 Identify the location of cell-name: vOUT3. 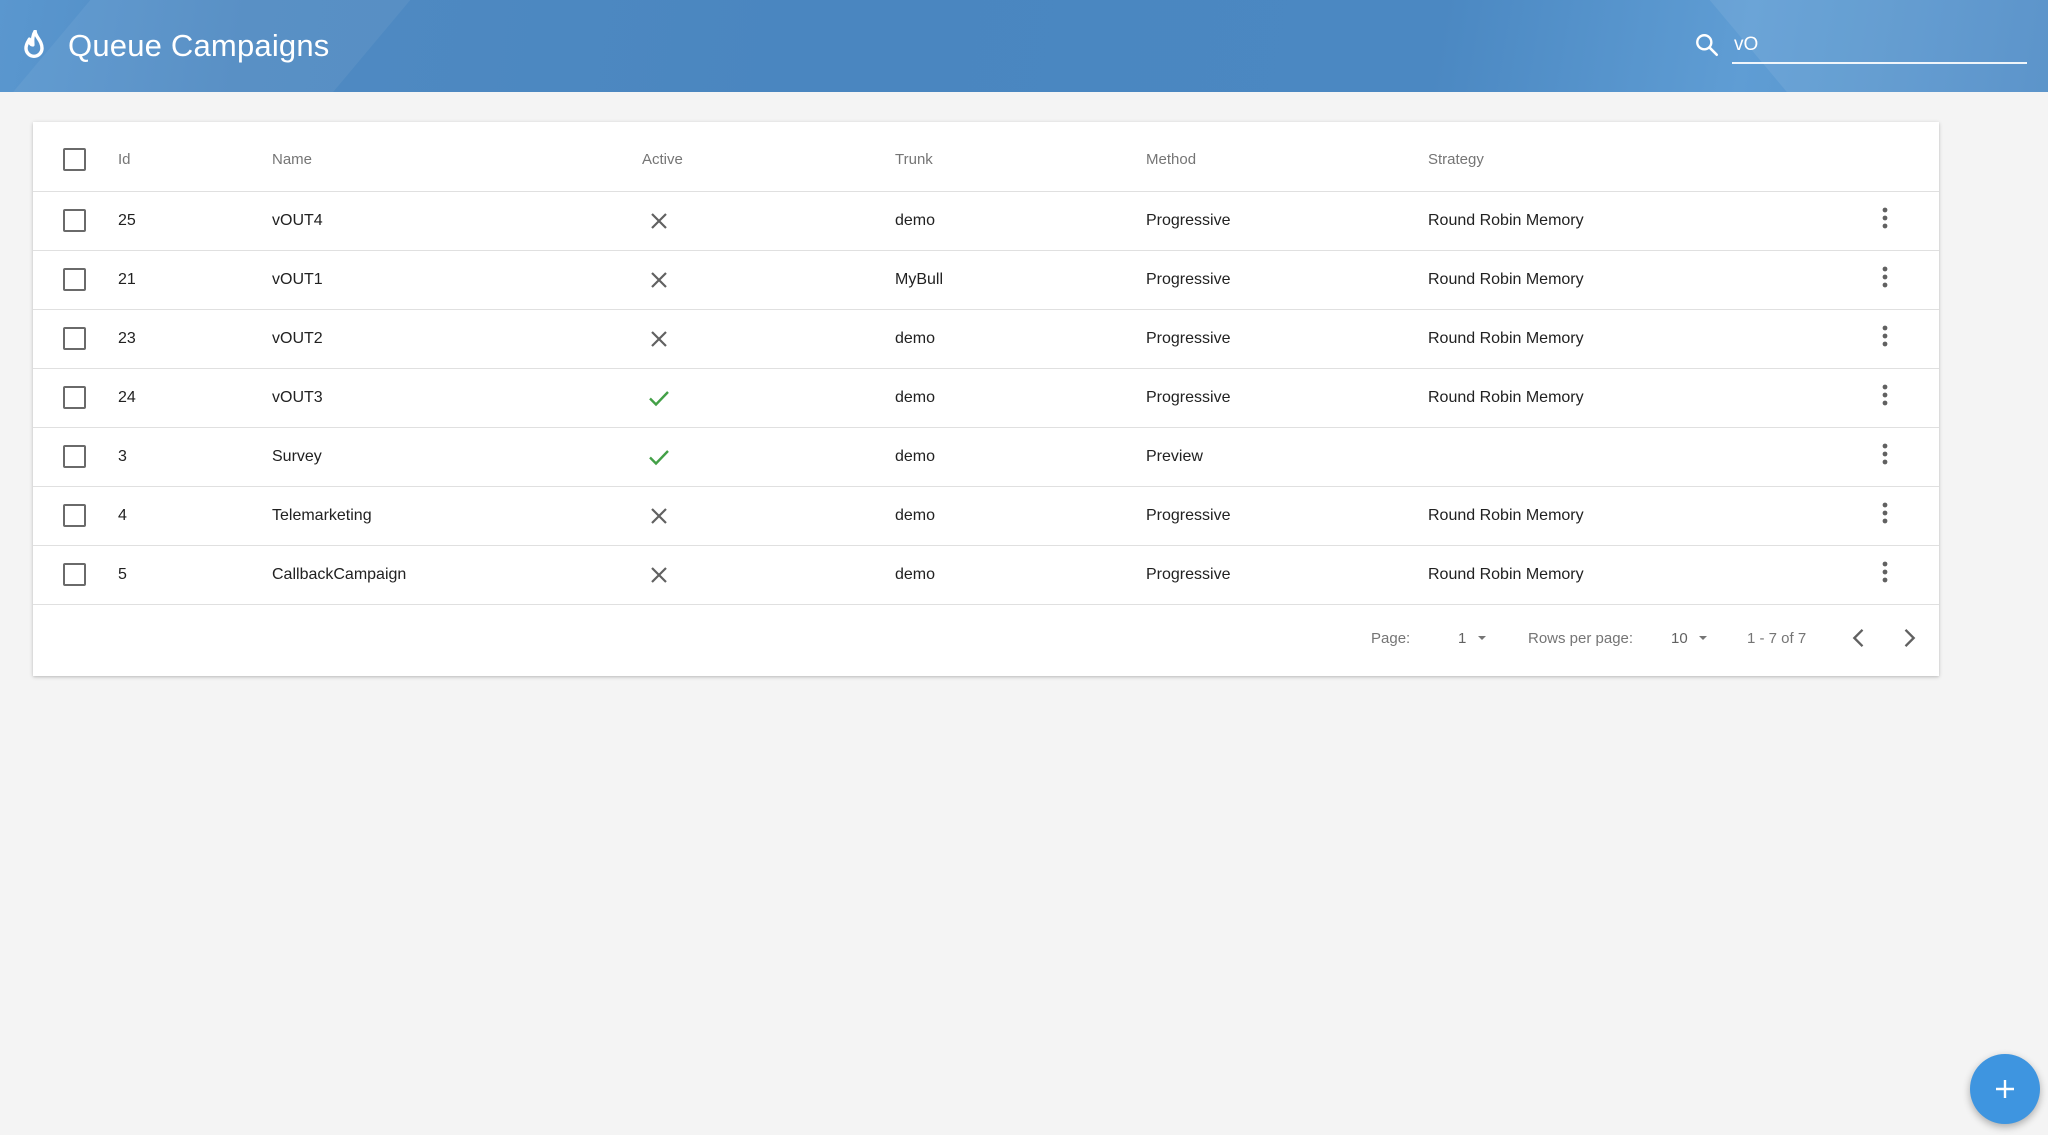
(297, 397).